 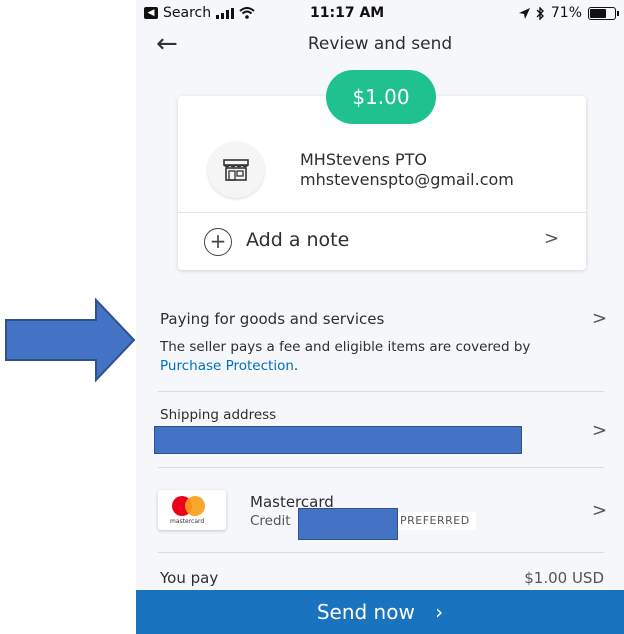 I want to click on add-note-row: + Add a note >, so click(x=382, y=241).